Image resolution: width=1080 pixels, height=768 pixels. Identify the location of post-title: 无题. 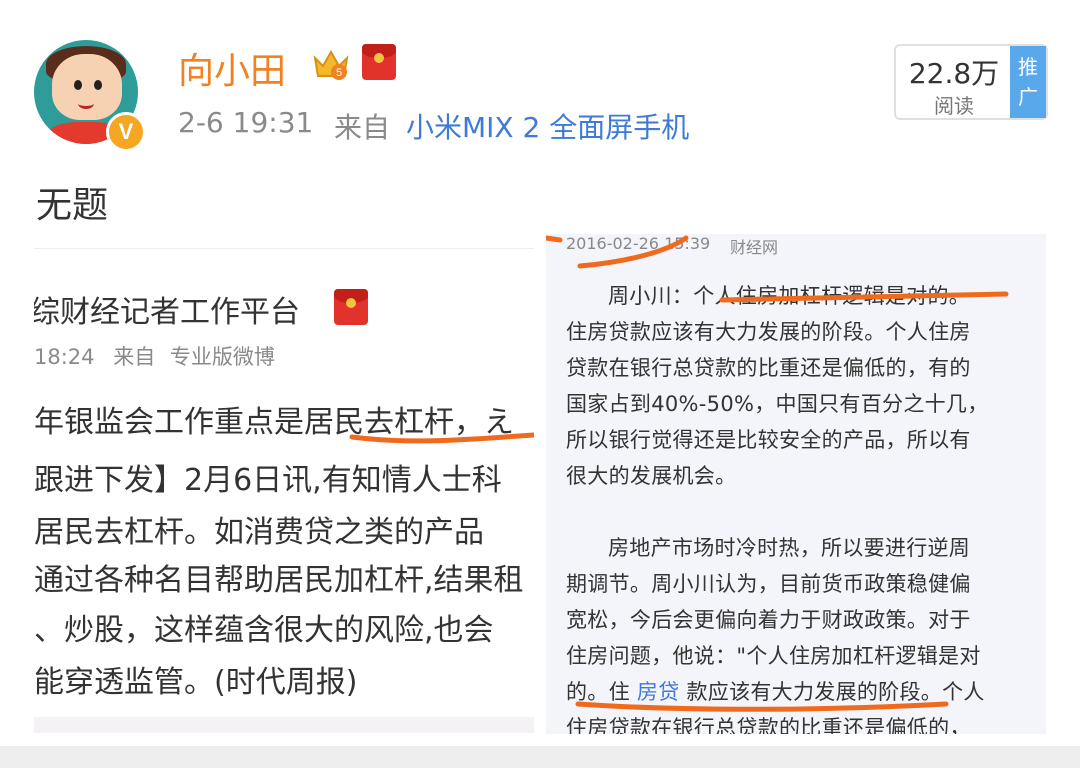
(72, 205).